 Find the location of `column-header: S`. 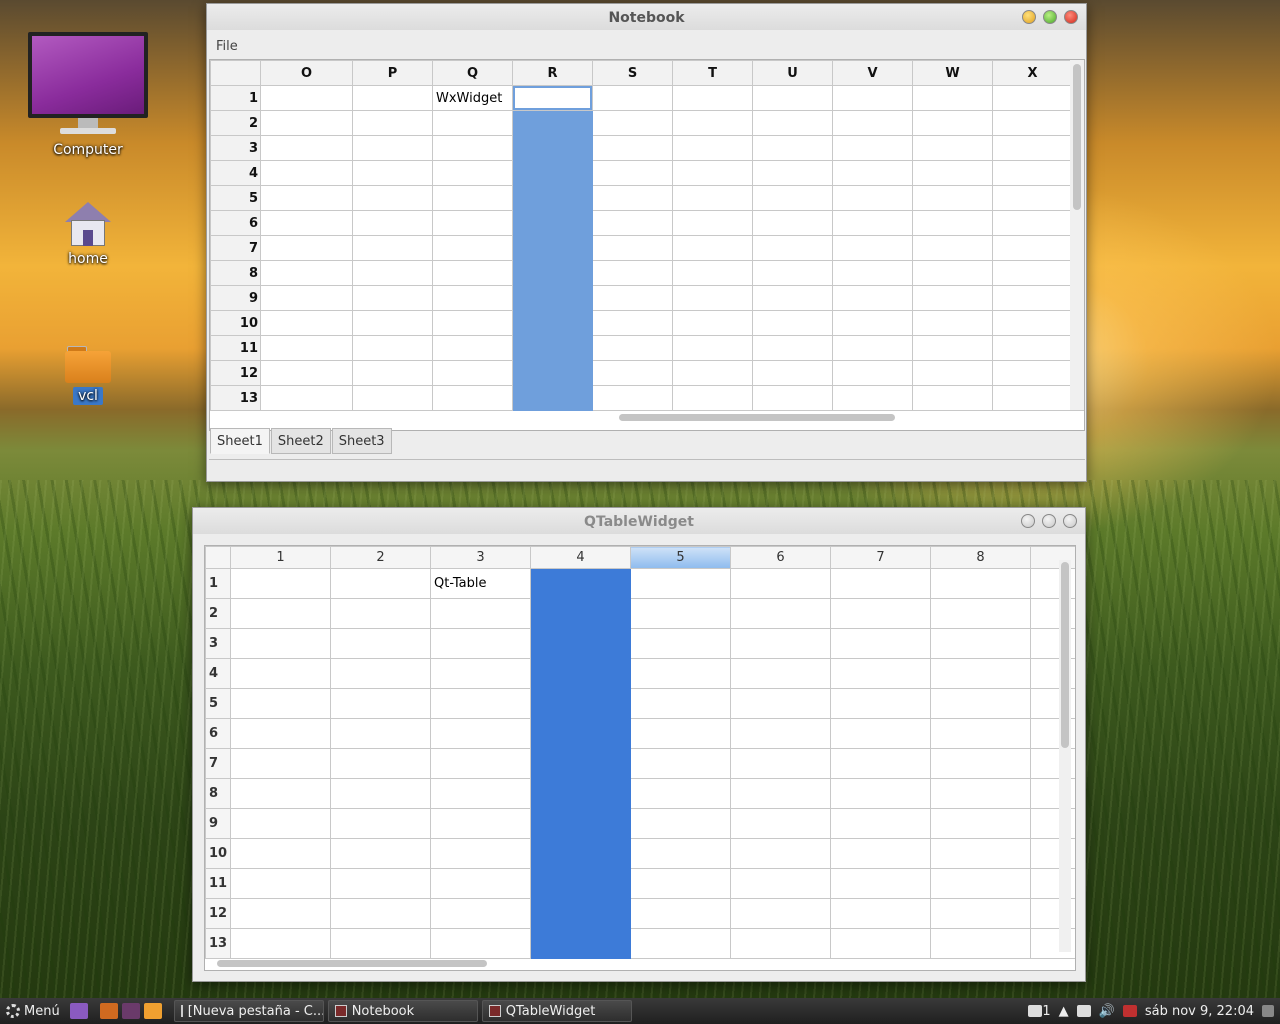

column-header: S is located at coordinates (632, 73).